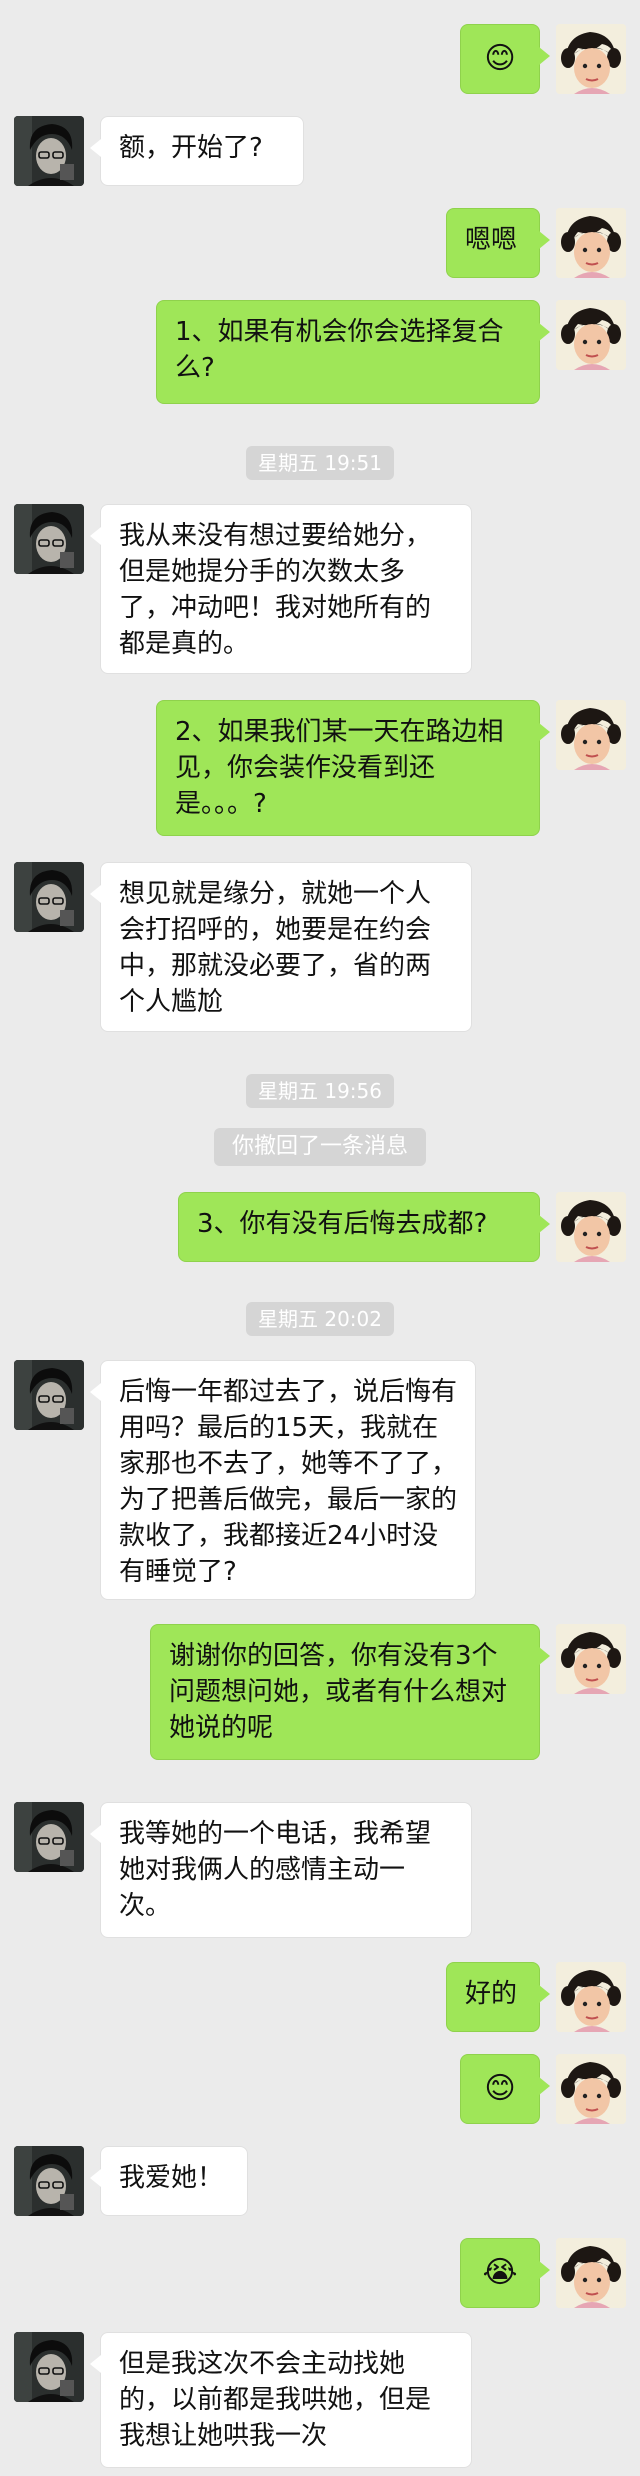  What do you see at coordinates (275, 590) in the screenshot?
I see `message-text: 我从来没有想过要给她分，但是她提分手的次数太多了，冲动吧！我对她所有的都是真的。` at bounding box center [275, 590].